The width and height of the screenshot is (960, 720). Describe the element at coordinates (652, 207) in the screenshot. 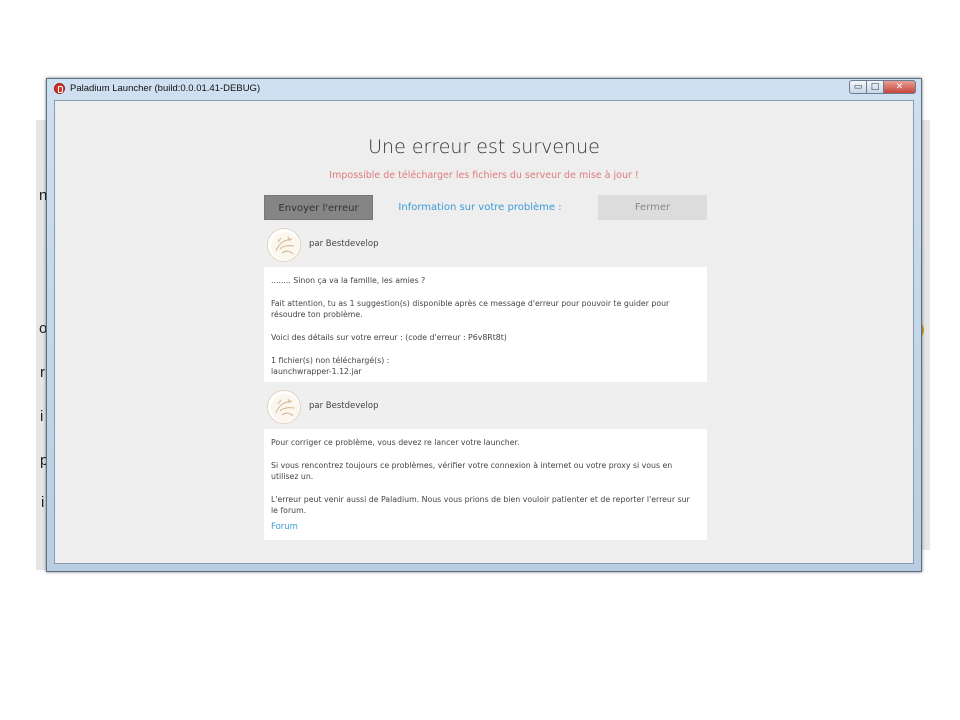

I see `close-button: Fermer` at that location.